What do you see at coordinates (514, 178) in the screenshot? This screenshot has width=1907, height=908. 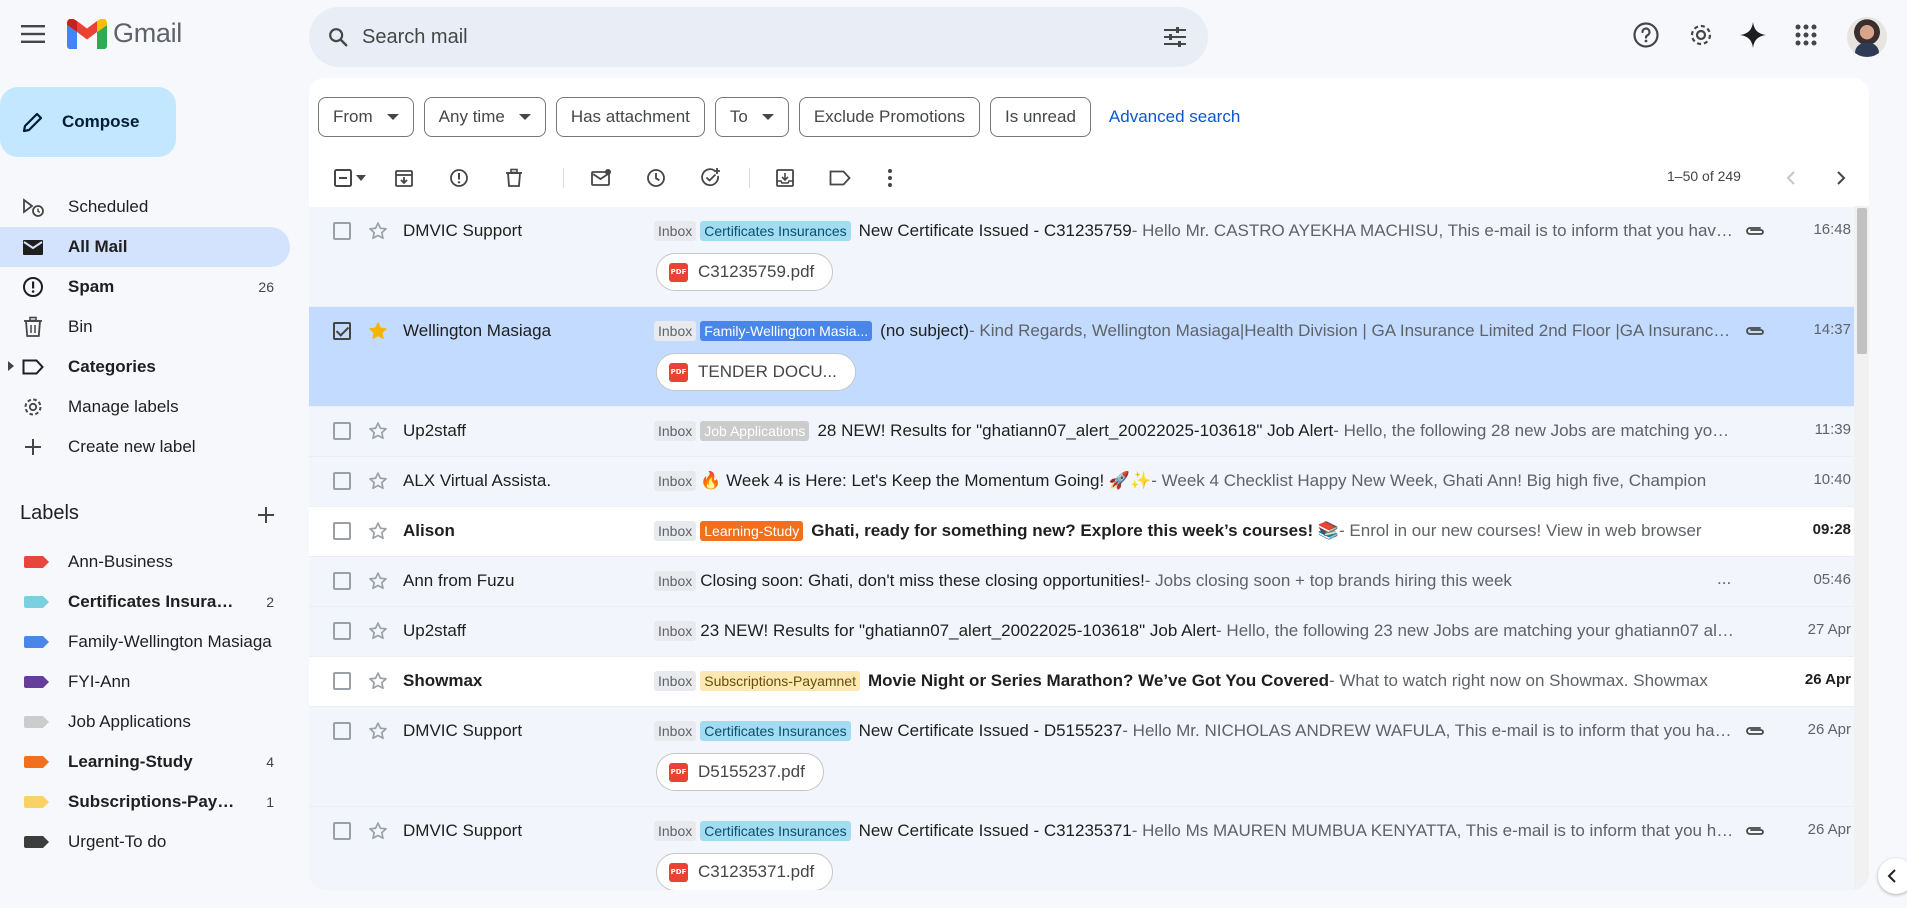 I see `delete-icon` at bounding box center [514, 178].